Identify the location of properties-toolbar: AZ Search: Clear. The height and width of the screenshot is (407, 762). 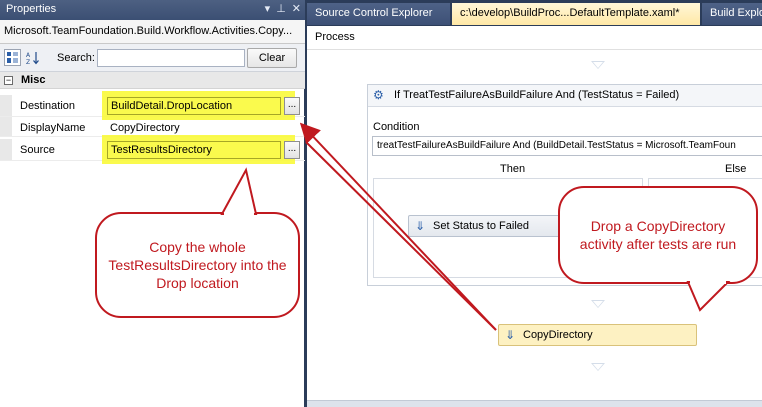
(152, 58).